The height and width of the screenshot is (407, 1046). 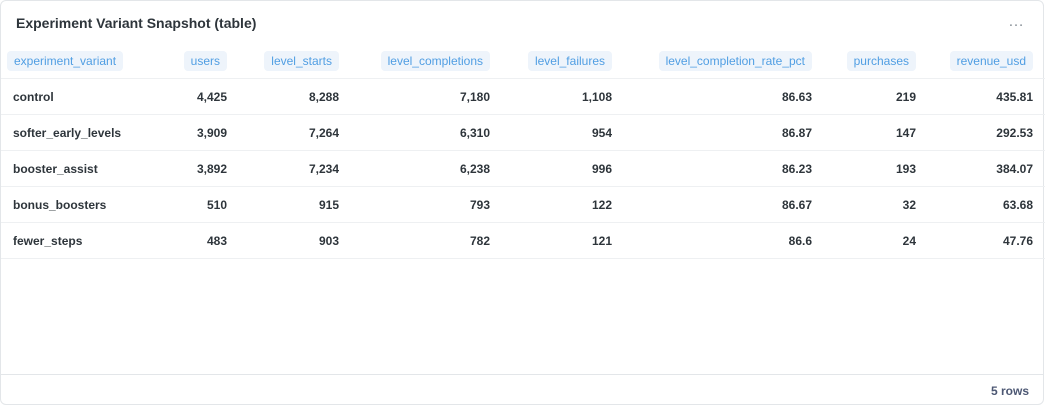 What do you see at coordinates (65, 60) in the screenshot?
I see `column-header-label: experiment_variant` at bounding box center [65, 60].